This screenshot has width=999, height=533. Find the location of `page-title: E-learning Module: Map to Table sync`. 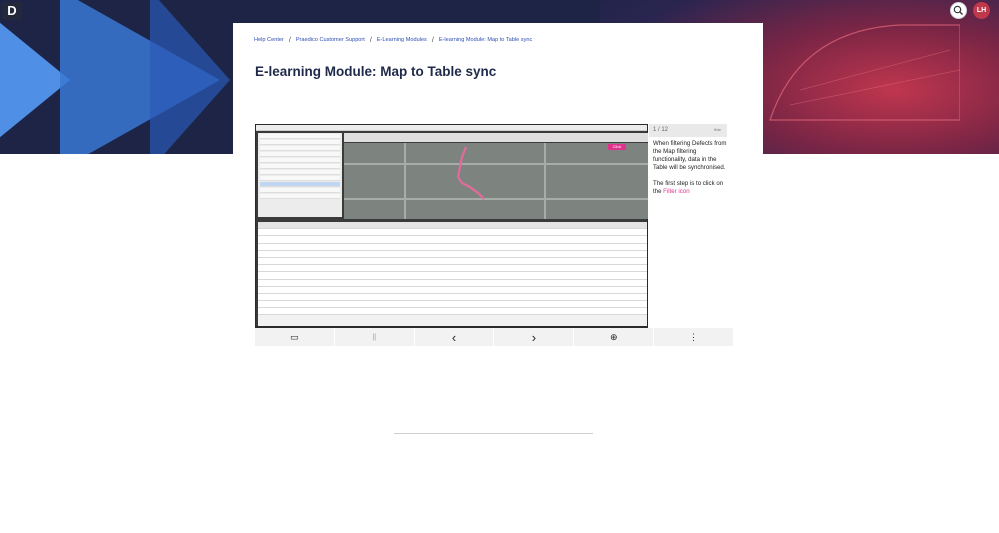

page-title: E-learning Module: Map to Table sync is located at coordinates (376, 71).